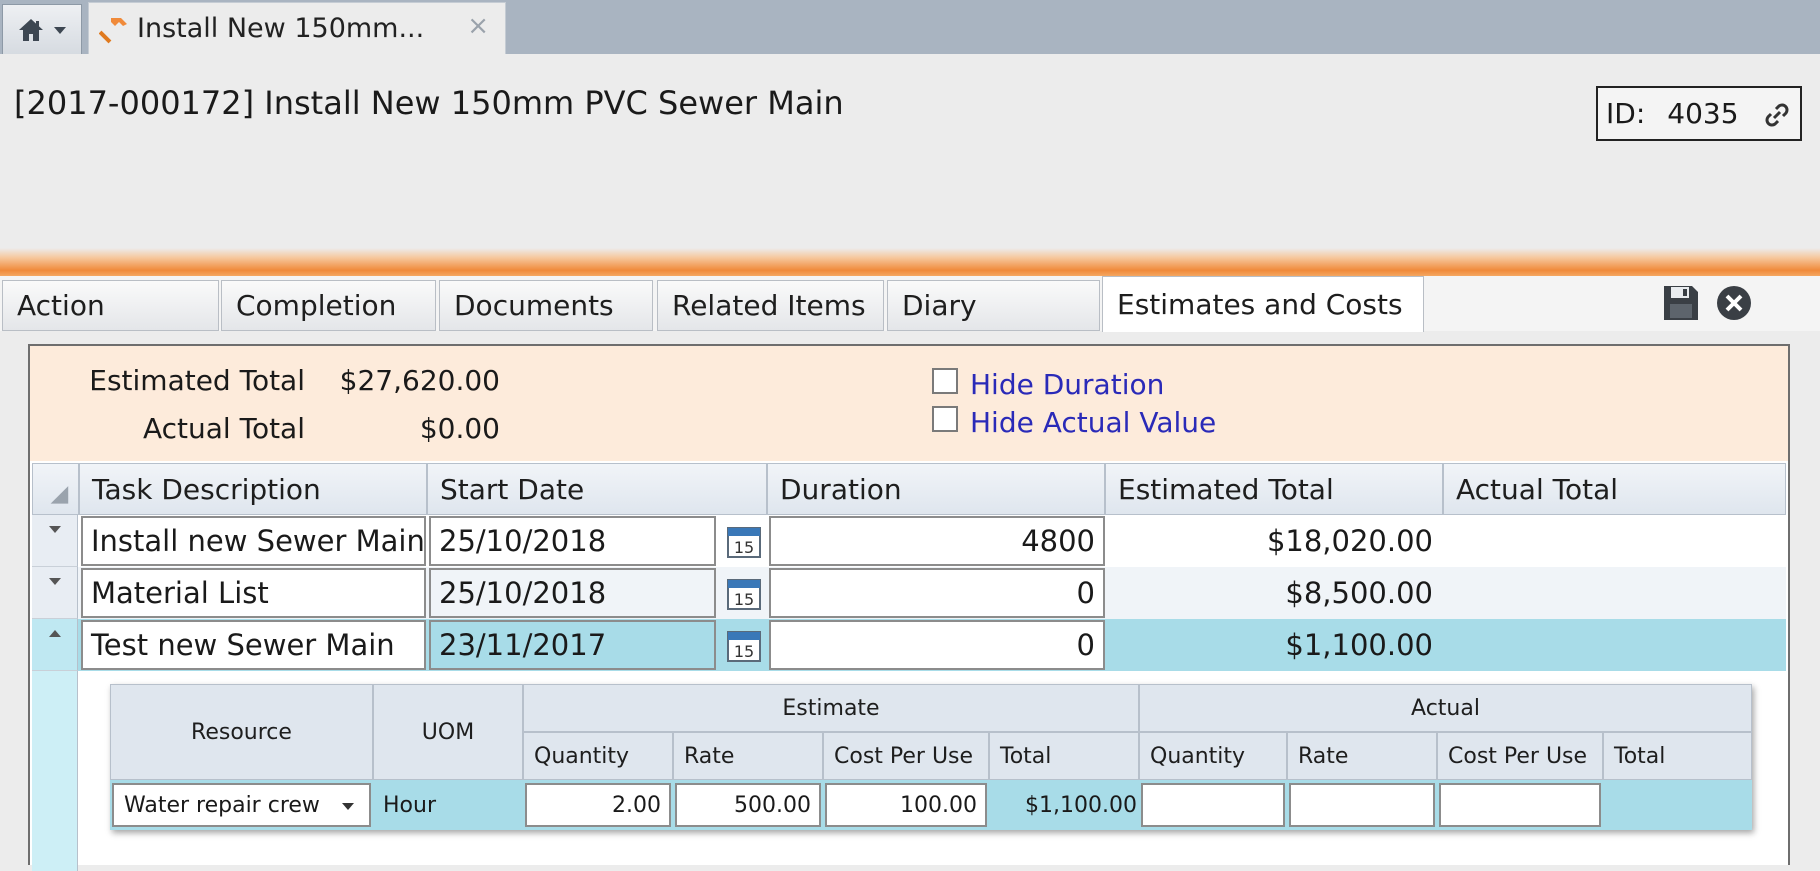  What do you see at coordinates (910, 262) in the screenshot?
I see `accent-bar` at bounding box center [910, 262].